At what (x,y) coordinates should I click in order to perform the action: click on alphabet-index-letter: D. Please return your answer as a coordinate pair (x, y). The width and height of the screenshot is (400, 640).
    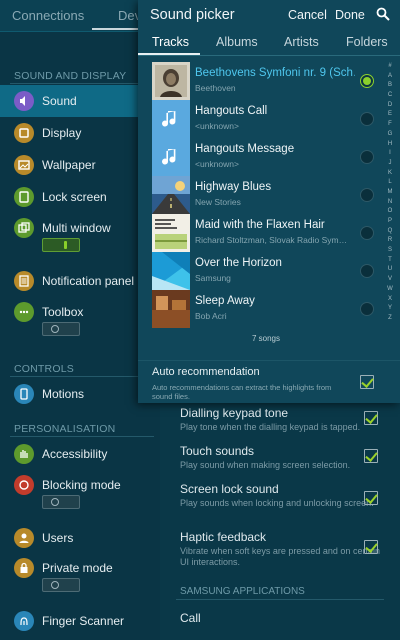
    Looking at the image, I should click on (390, 106).